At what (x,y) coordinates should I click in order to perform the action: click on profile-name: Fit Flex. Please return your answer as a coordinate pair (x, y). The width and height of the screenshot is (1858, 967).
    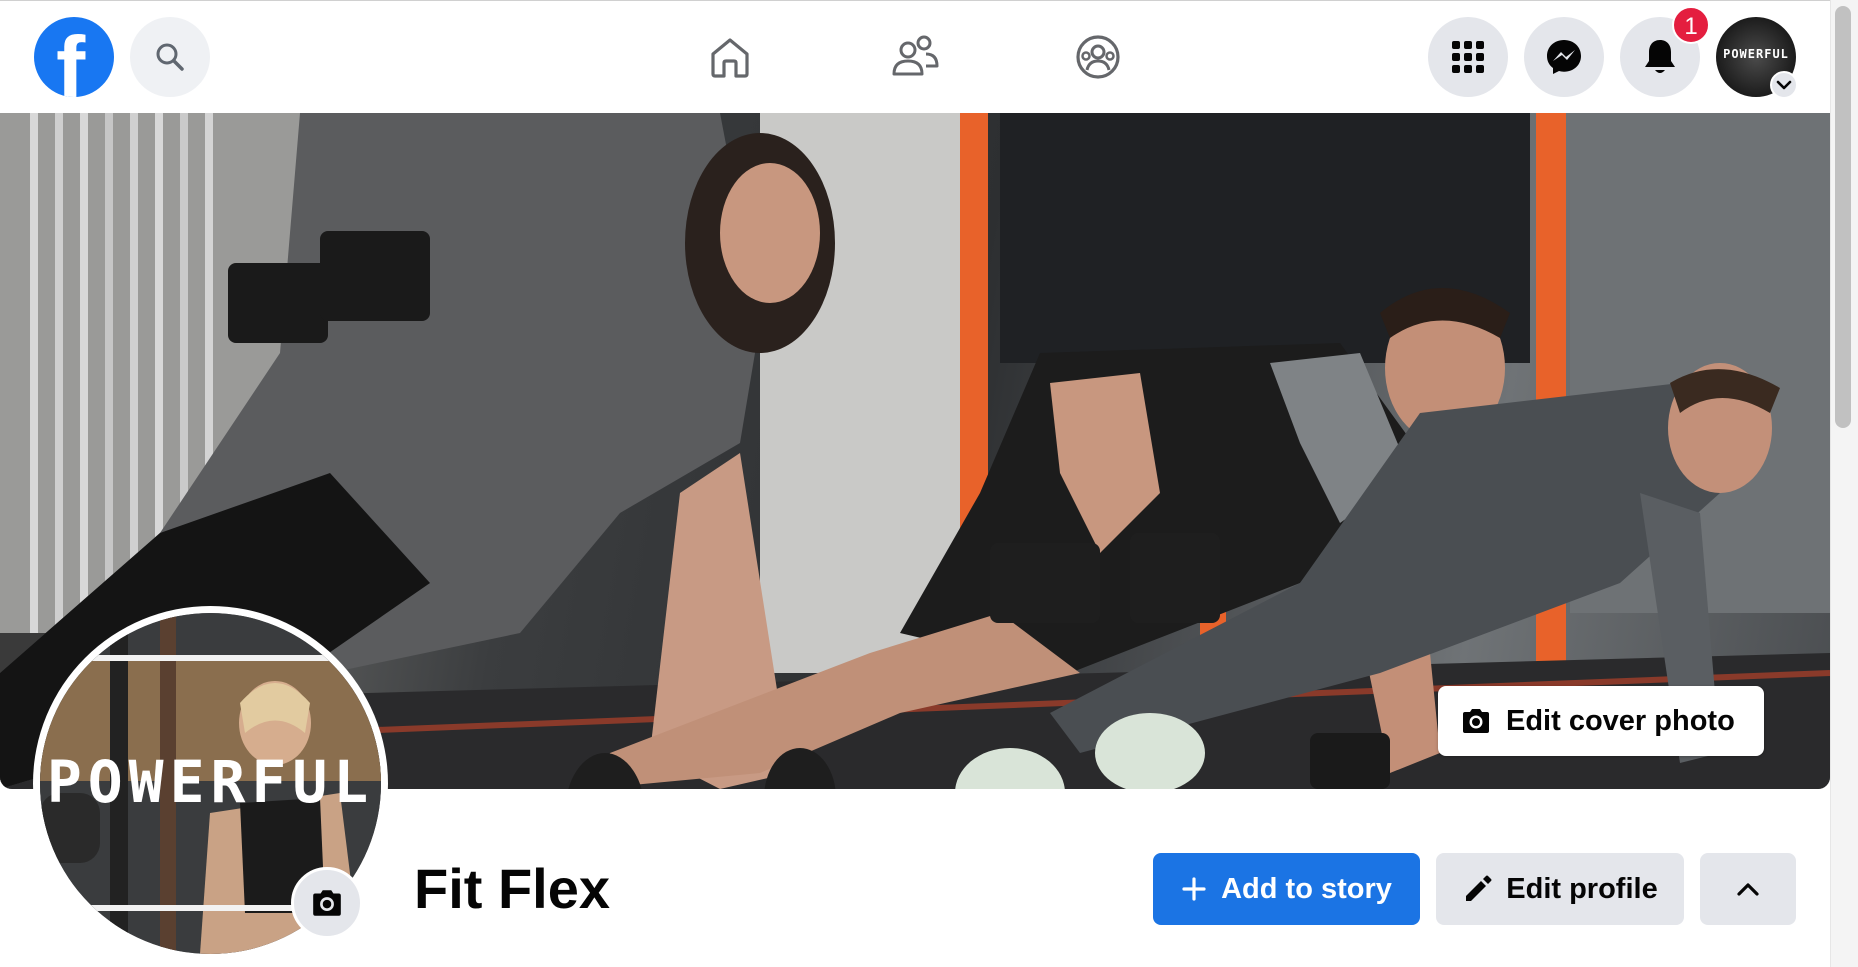
    Looking at the image, I should click on (512, 888).